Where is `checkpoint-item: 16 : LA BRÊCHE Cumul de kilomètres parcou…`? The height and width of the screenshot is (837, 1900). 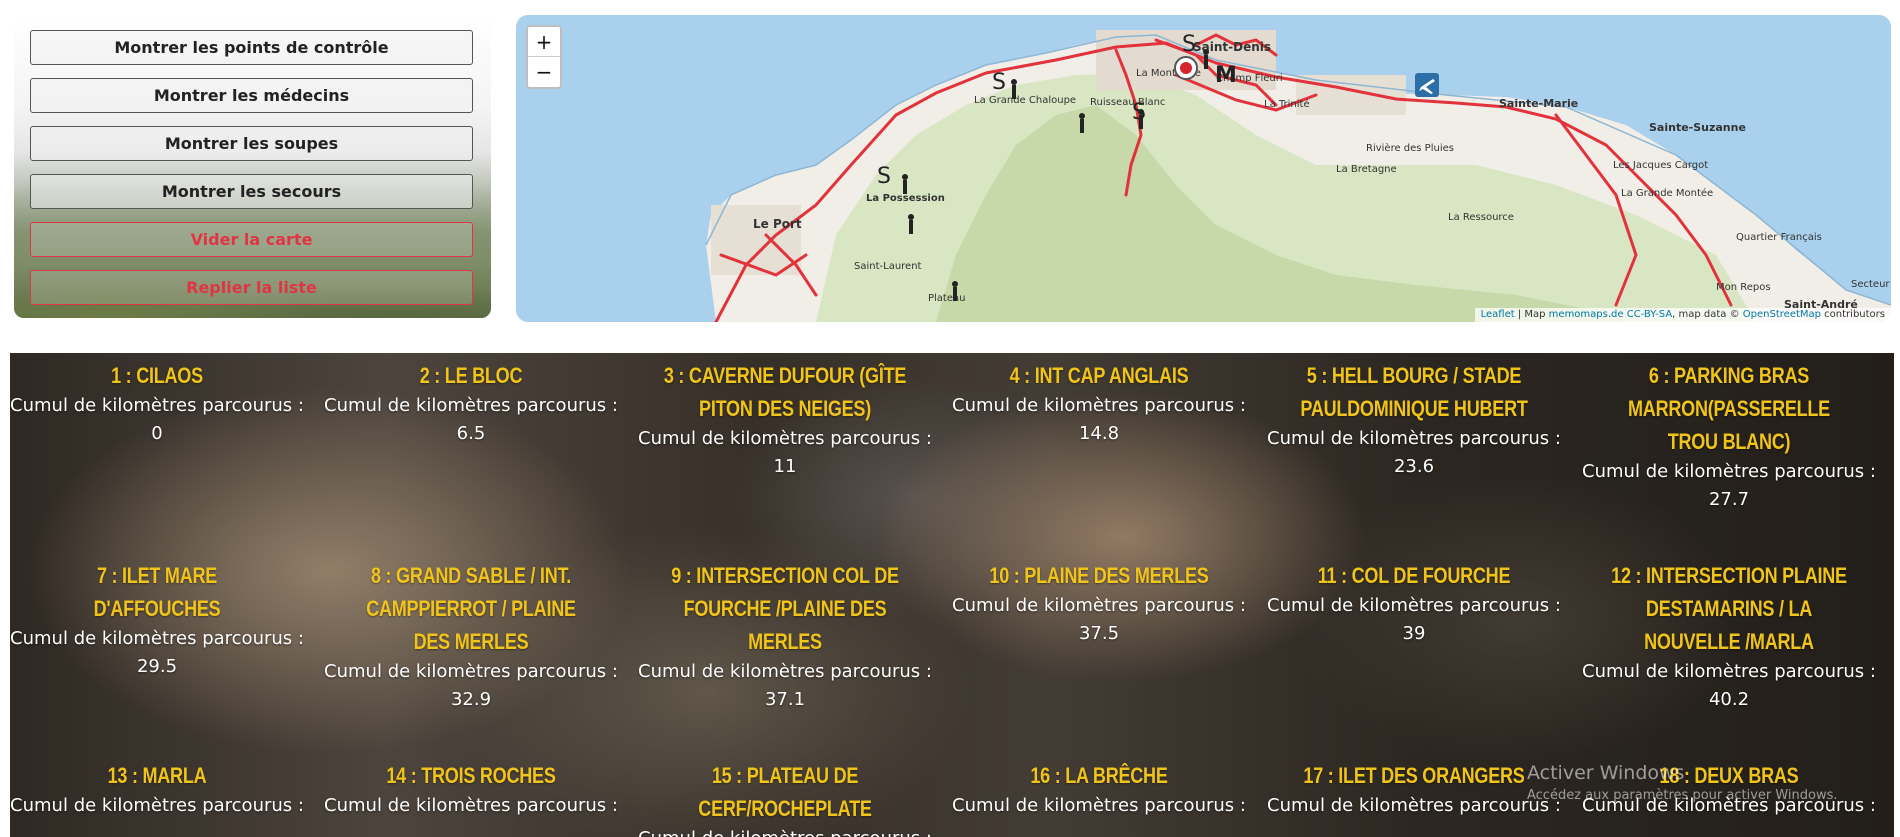
checkpoint-item: 16 : LA BRÊCHE Cumul de kilomètres parcou… is located at coordinates (1099, 789).